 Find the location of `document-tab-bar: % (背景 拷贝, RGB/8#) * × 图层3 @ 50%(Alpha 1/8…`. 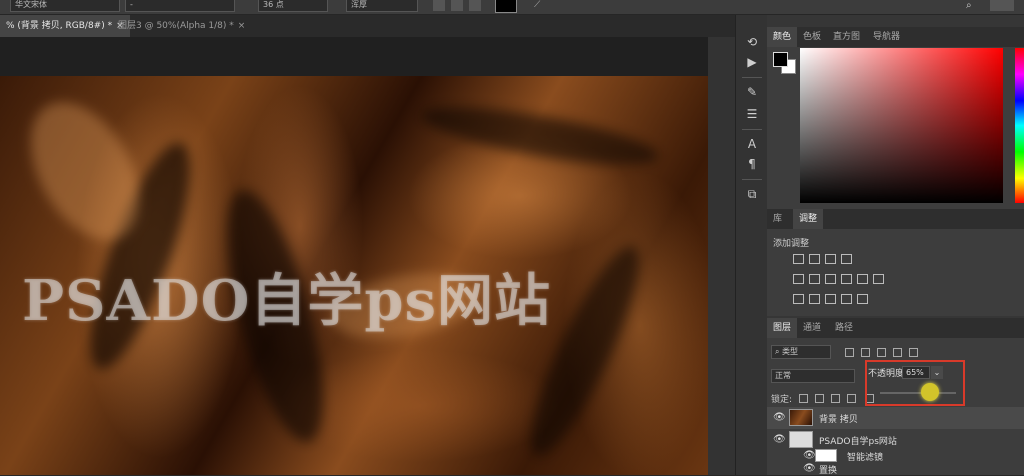

document-tab-bar: % (背景 拷贝, RGB/8#) * × 图层3 @ 50%(Alpha 1/8… is located at coordinates (367, 26).